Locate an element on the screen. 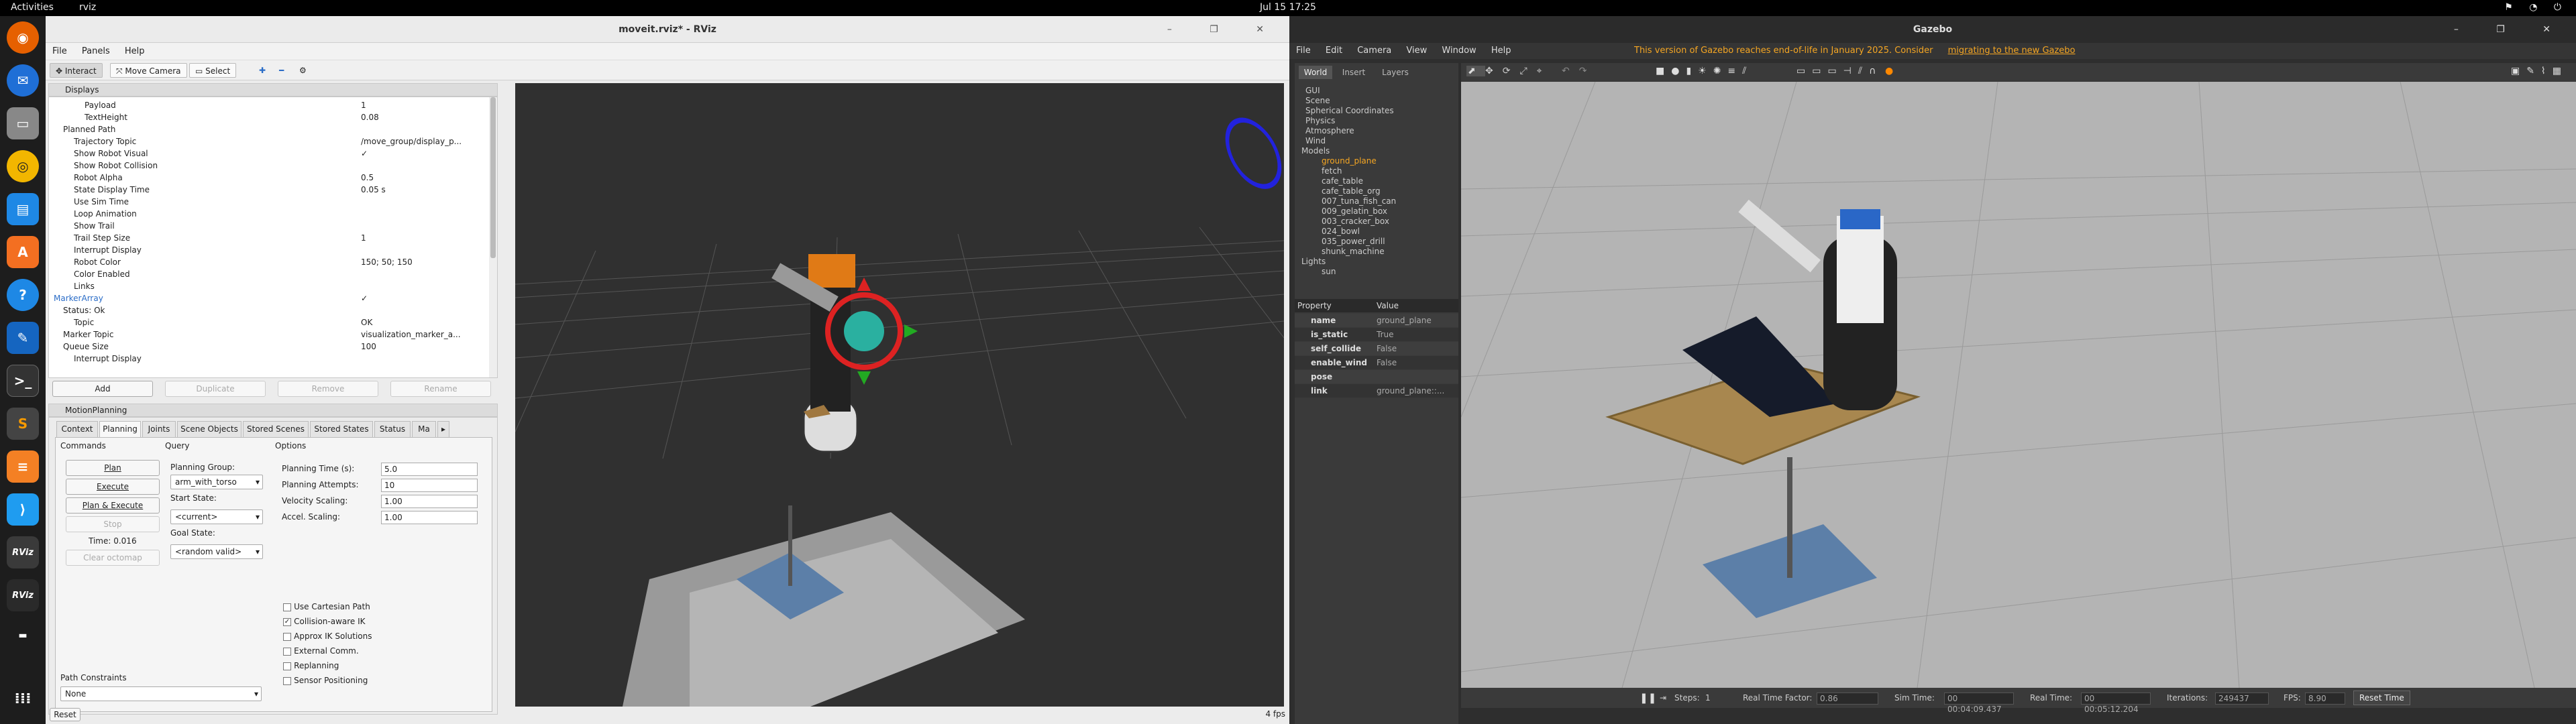 This screenshot has width=2576, height=724. tool-settings-icon: ⚙ is located at coordinates (303, 70).